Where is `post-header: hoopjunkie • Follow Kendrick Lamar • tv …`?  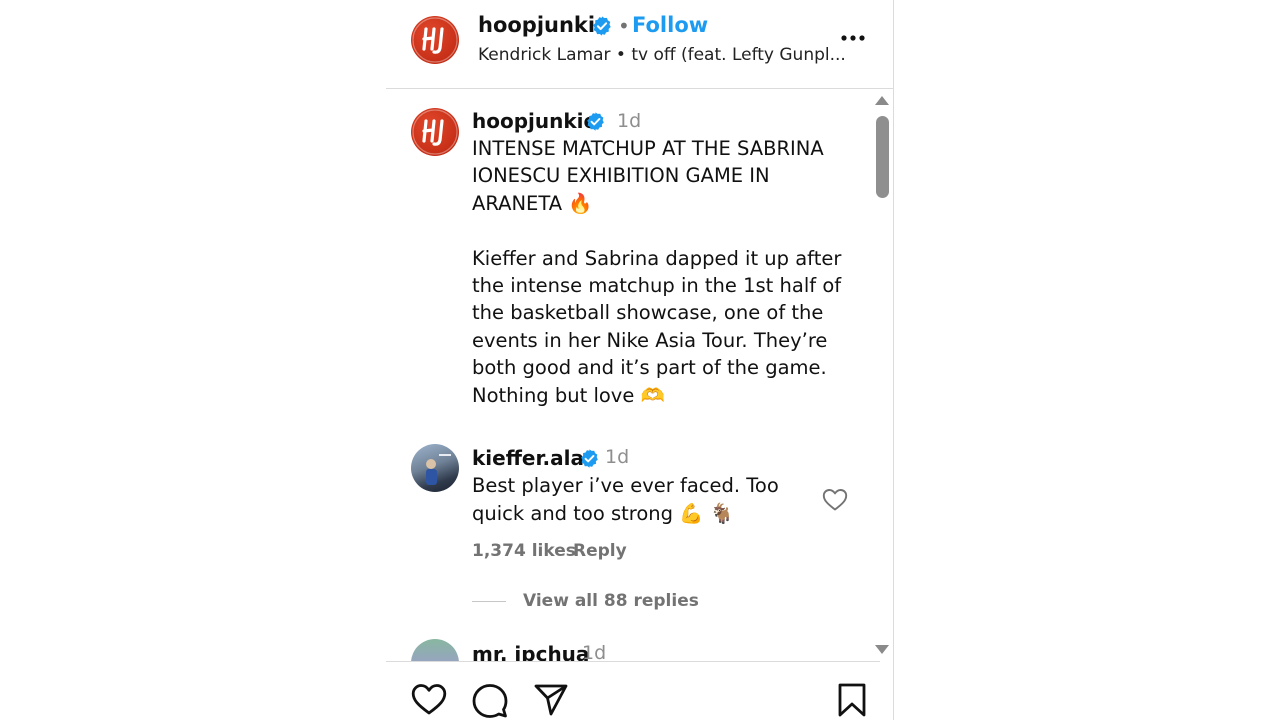
post-header: hoopjunkie • Follow Kendrick Lamar • tv … is located at coordinates (640, 44).